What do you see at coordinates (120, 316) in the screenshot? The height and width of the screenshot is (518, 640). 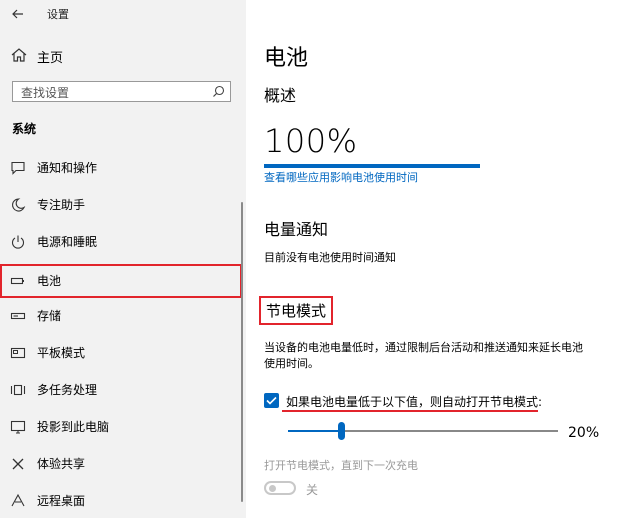 I see `sidebar-item-storage: 存储` at bounding box center [120, 316].